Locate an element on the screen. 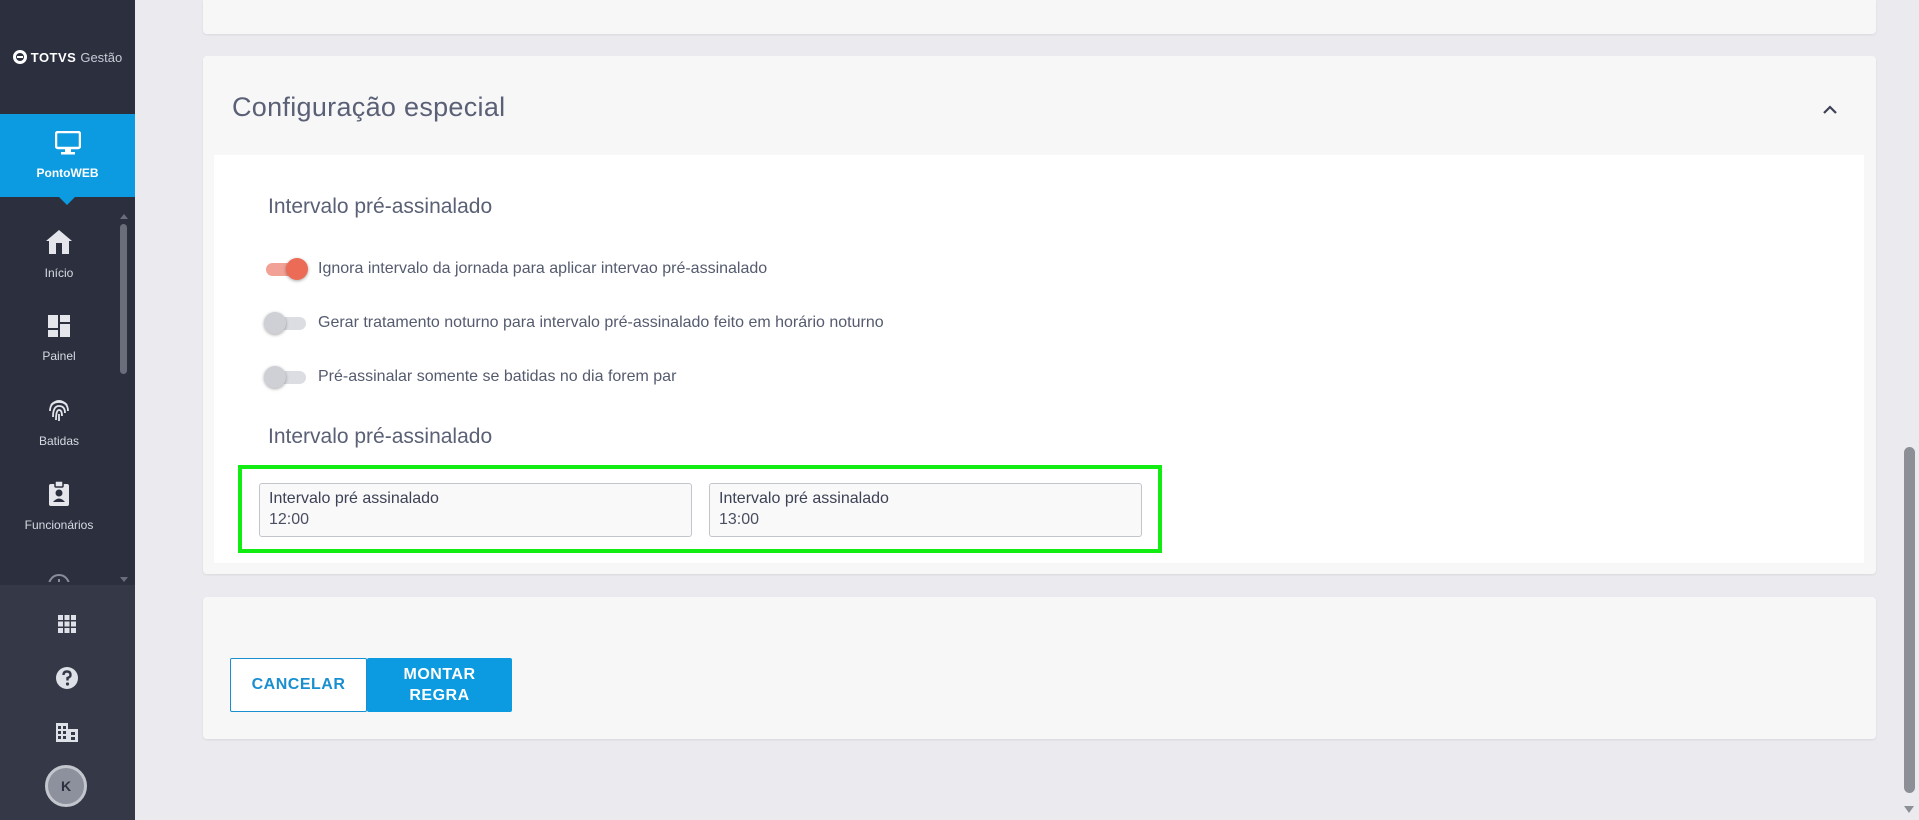 The width and height of the screenshot is (1919, 820). sidebar-item-painel: Painel is located at coordinates (59, 338).